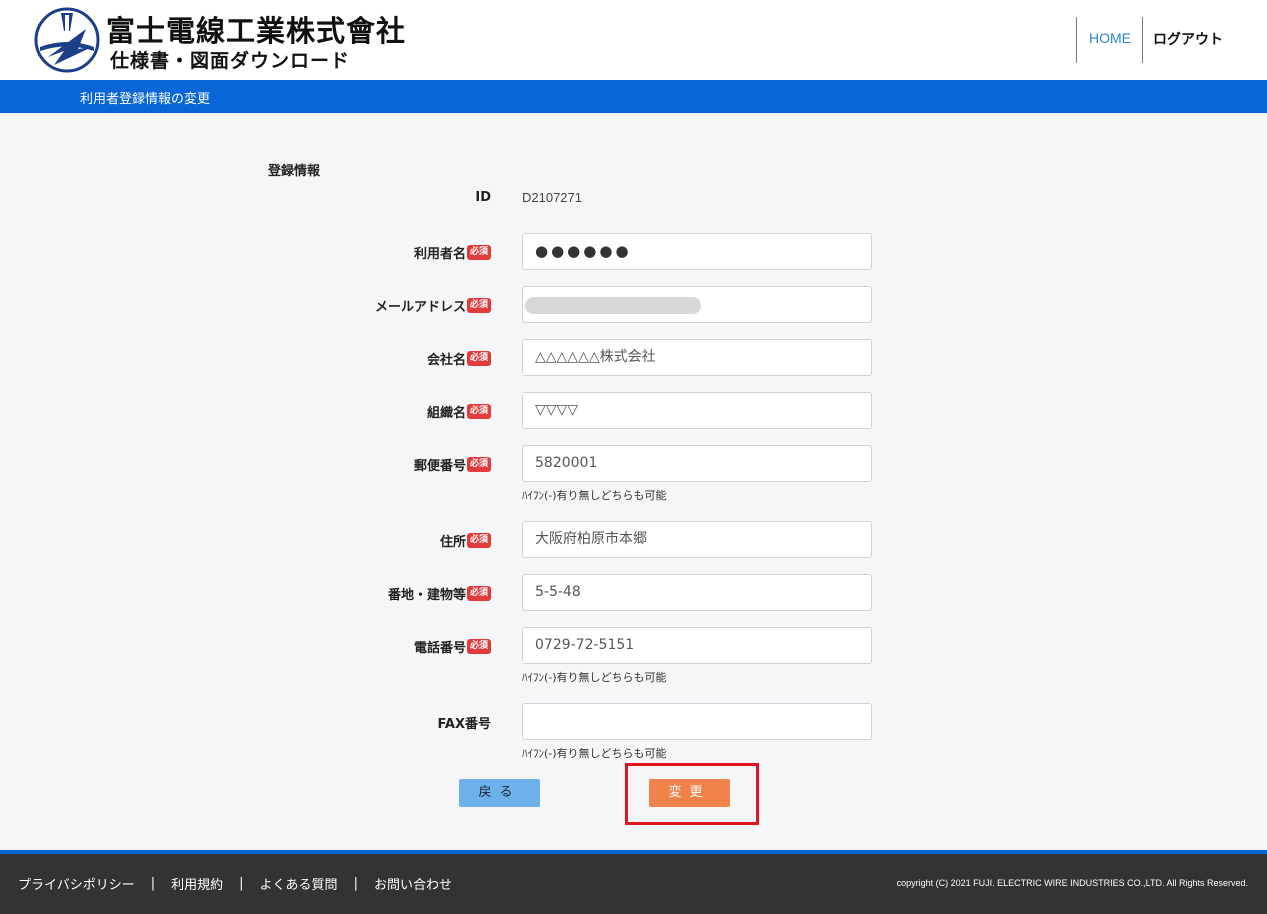  Describe the element at coordinates (294, 171) in the screenshot. I see `section-title: 登録情報` at that location.